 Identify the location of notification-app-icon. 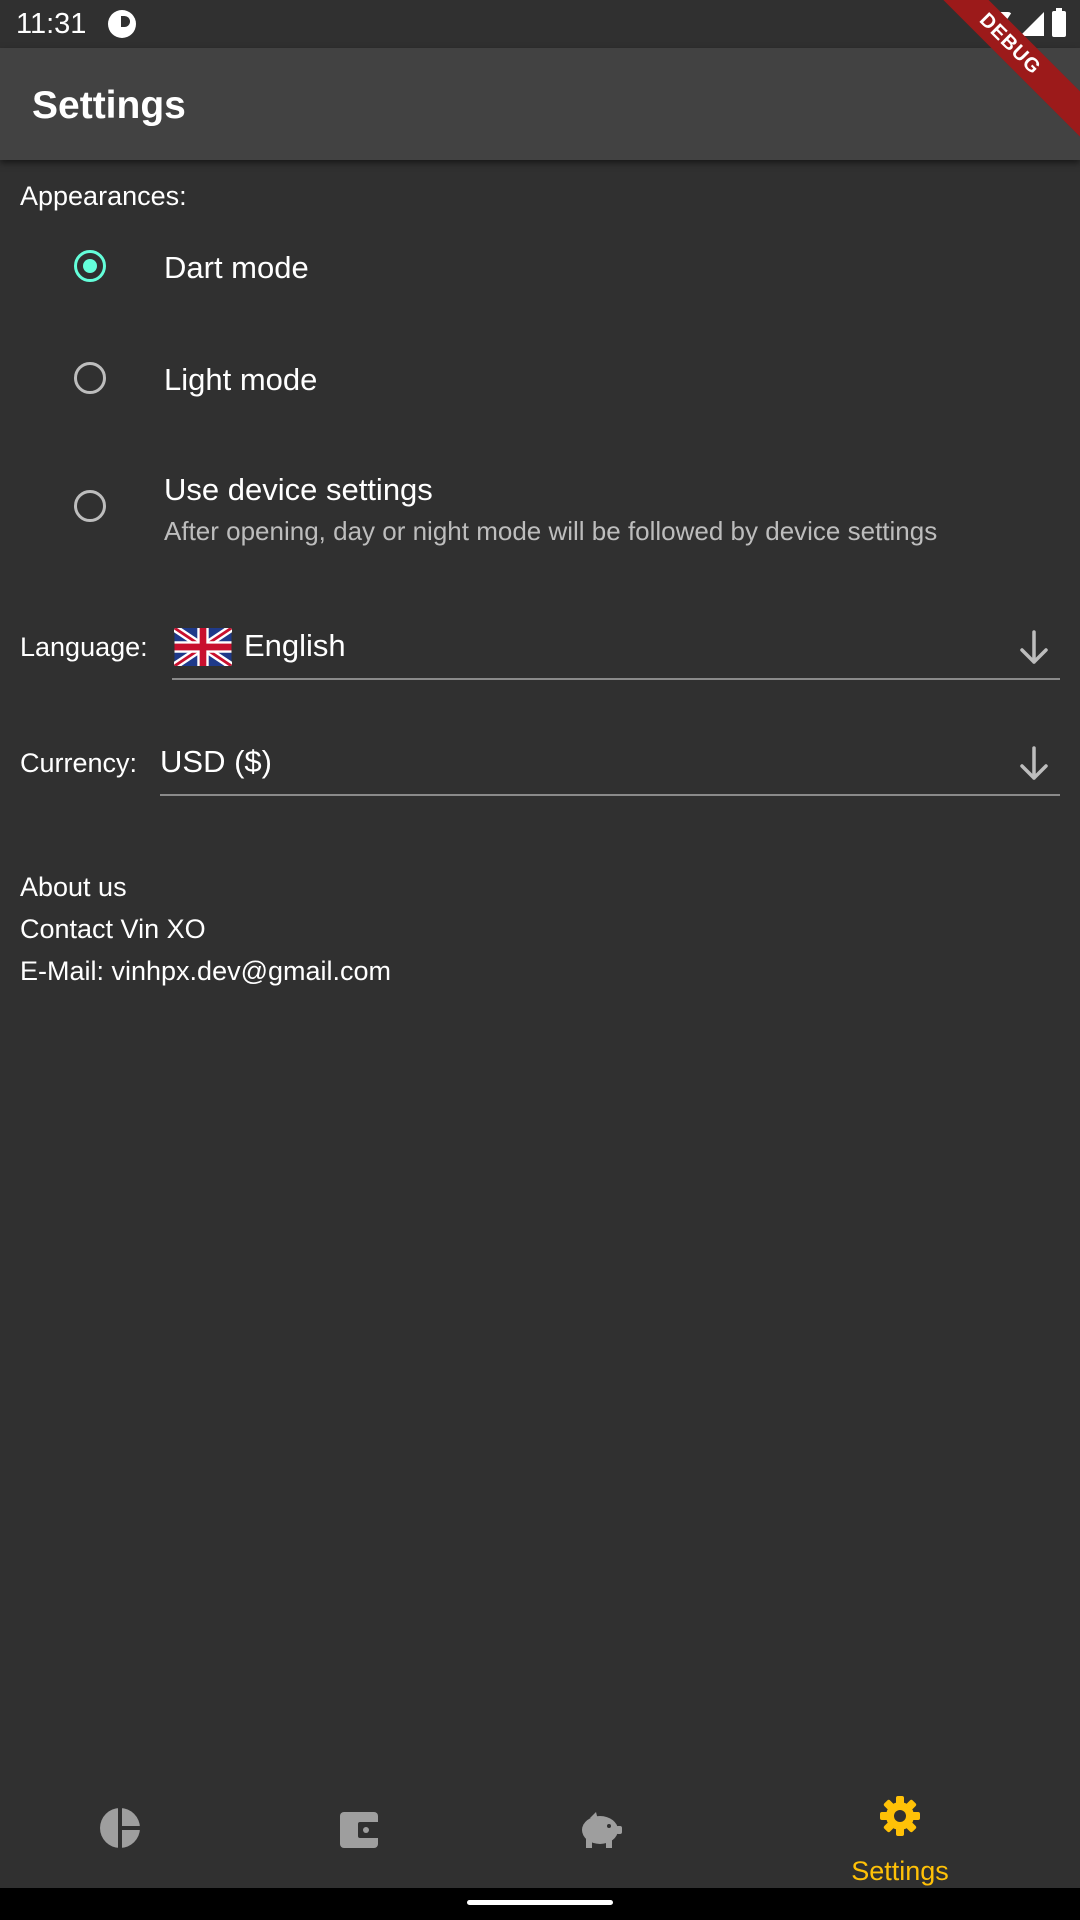
(122, 24).